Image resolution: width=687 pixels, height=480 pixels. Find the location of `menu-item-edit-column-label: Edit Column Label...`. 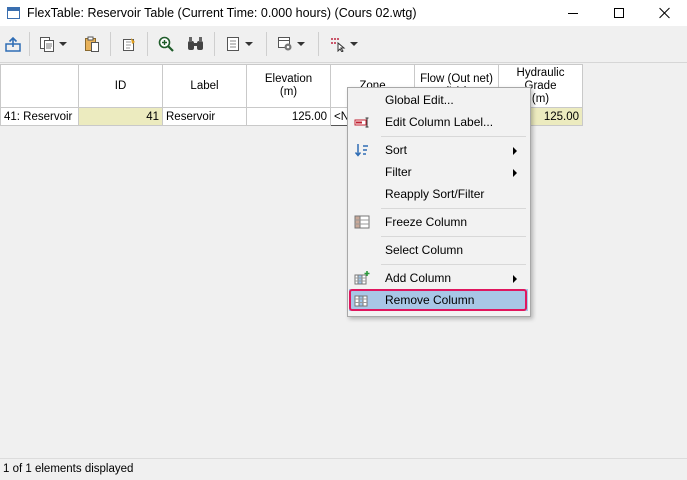

menu-item-edit-column-label: Edit Column Label... is located at coordinates (438, 122).